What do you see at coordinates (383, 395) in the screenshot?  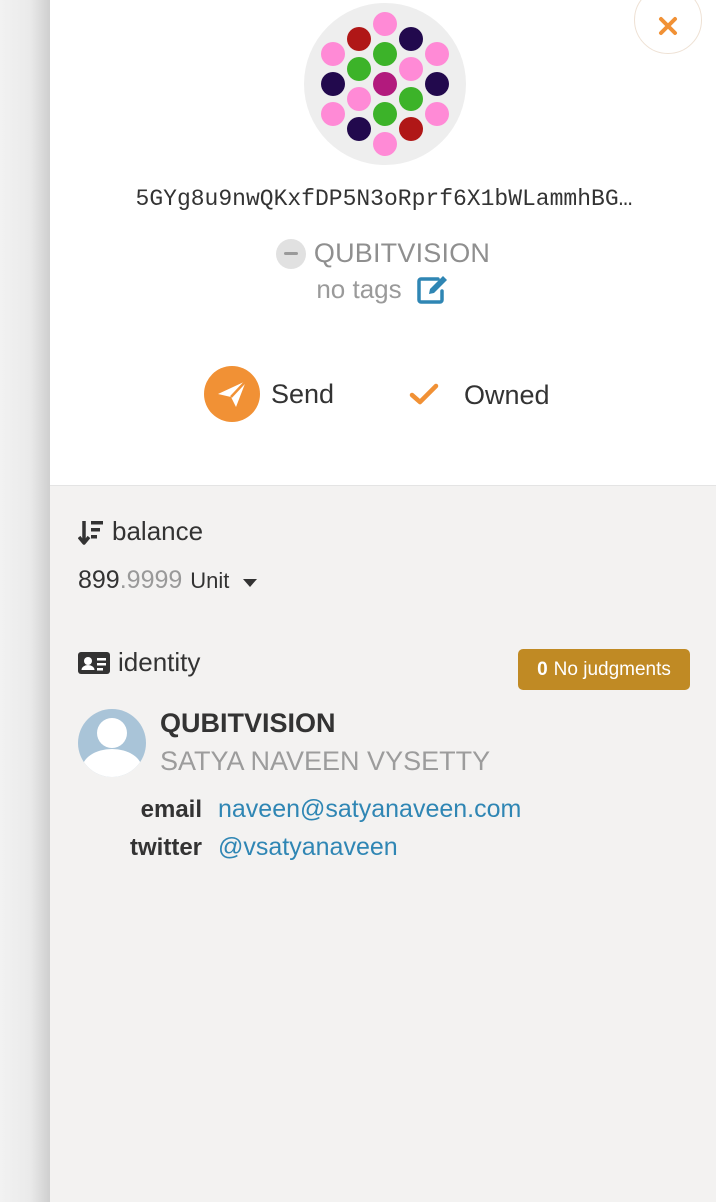 I see `account-actions: Send Owned` at bounding box center [383, 395].